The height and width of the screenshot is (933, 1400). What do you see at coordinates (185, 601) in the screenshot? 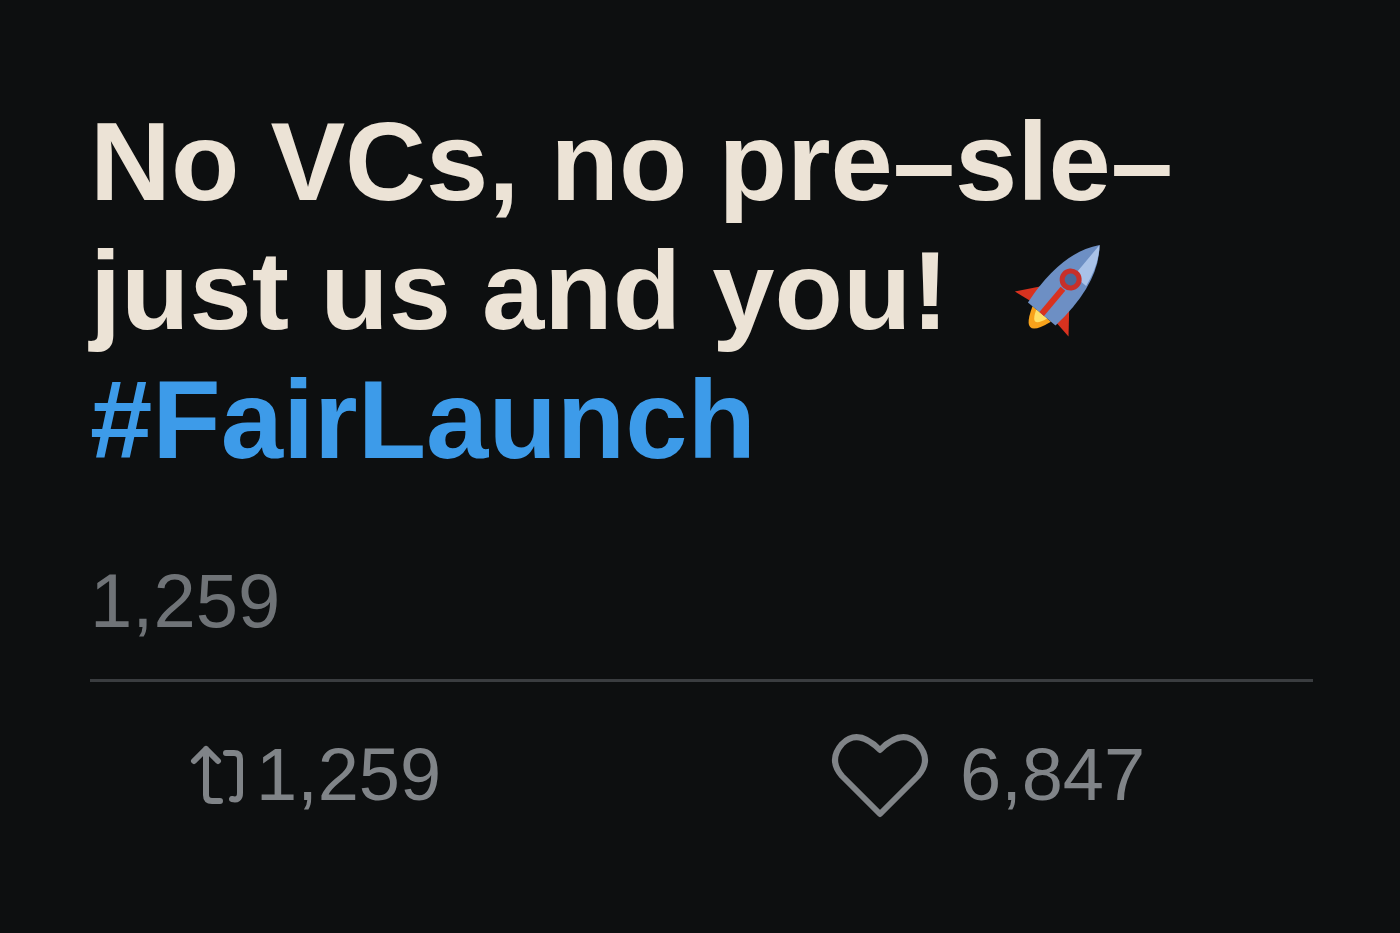
I see `view-count: 1,259` at bounding box center [185, 601].